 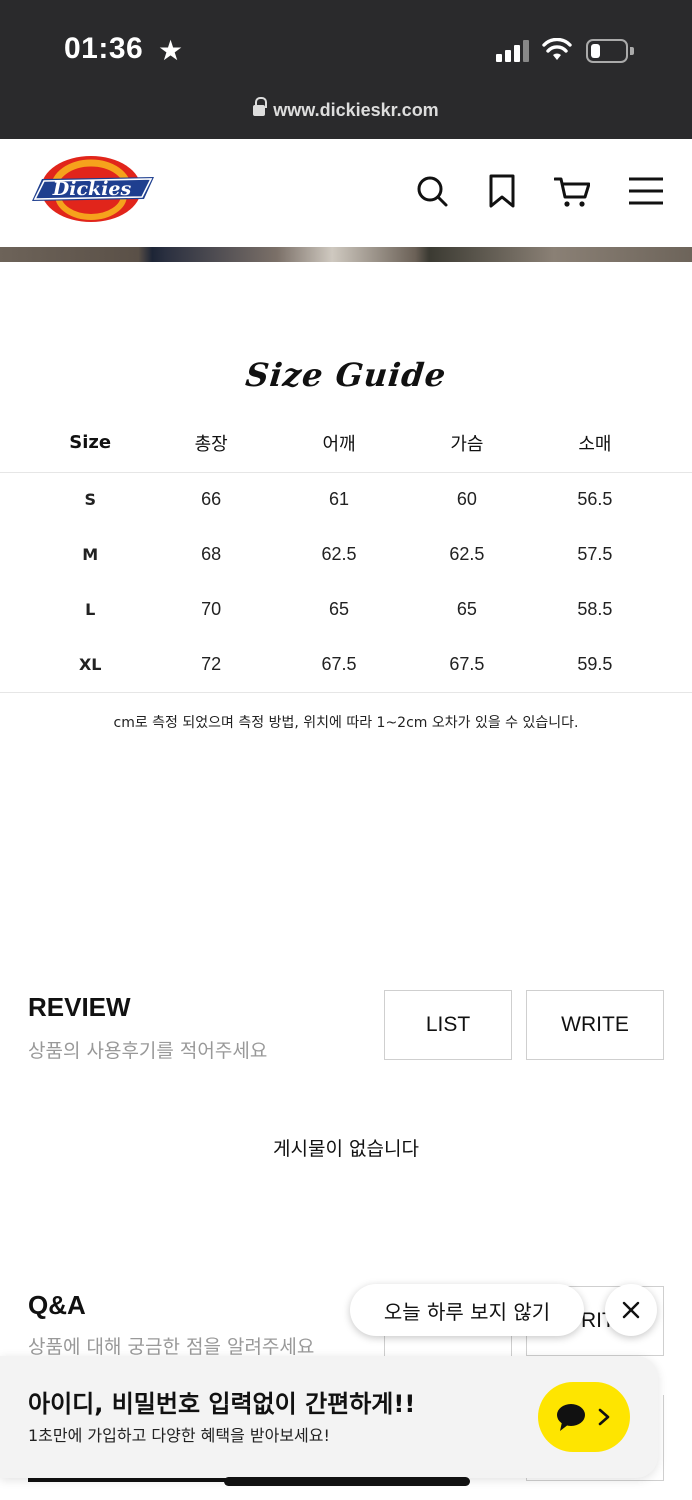 What do you see at coordinates (502, 191) in the screenshot?
I see `bookmark-icon` at bounding box center [502, 191].